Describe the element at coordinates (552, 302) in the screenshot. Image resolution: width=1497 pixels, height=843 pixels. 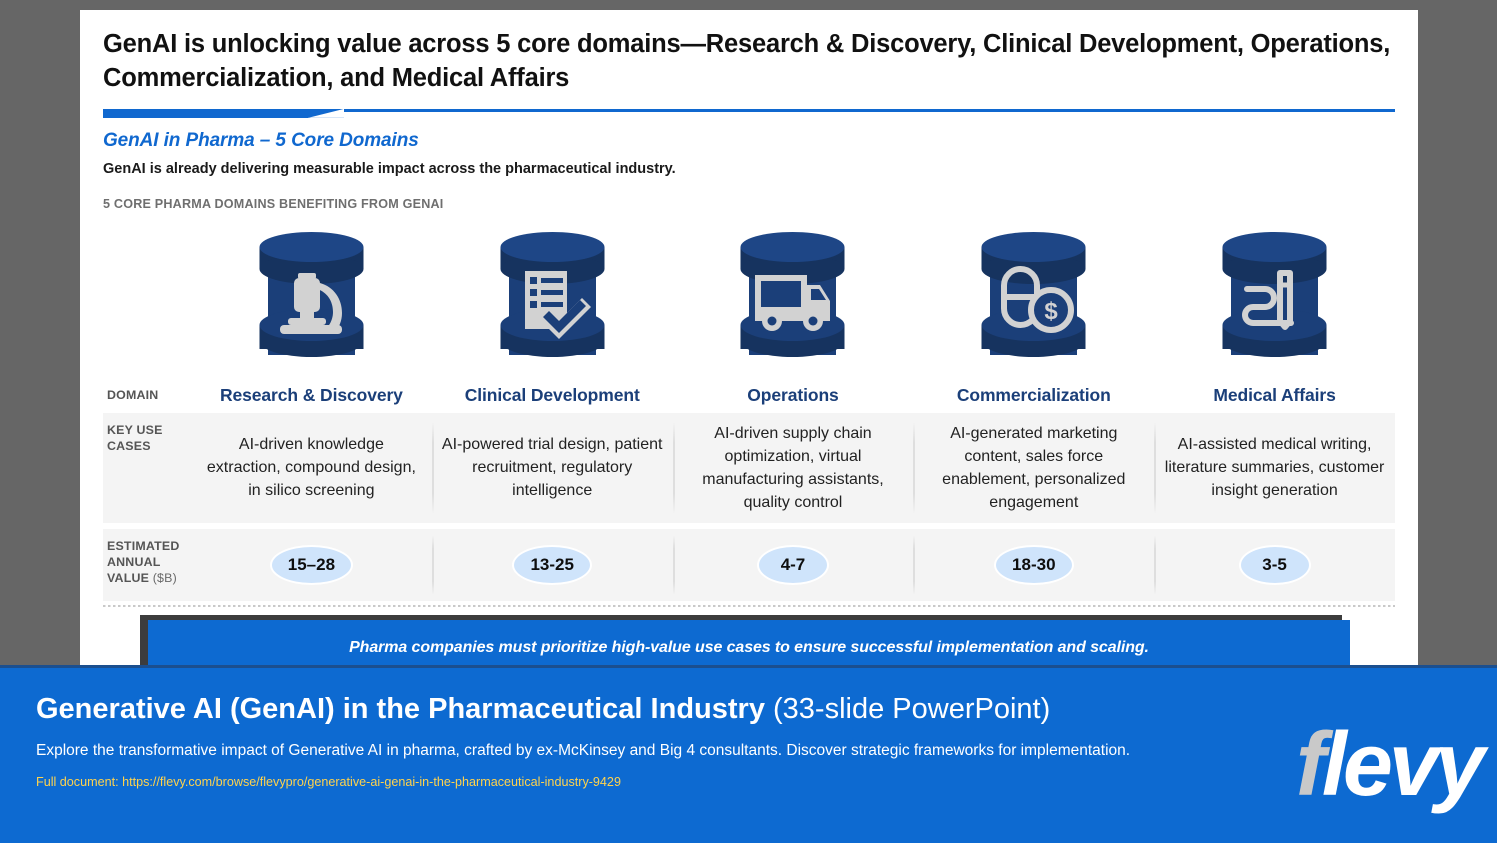
I see `clipboard-check-icon` at that location.